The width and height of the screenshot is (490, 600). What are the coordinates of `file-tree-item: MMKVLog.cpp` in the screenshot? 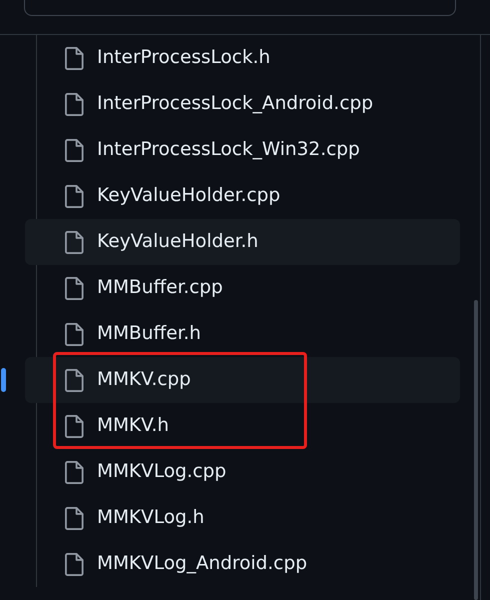 It's located at (242, 472).